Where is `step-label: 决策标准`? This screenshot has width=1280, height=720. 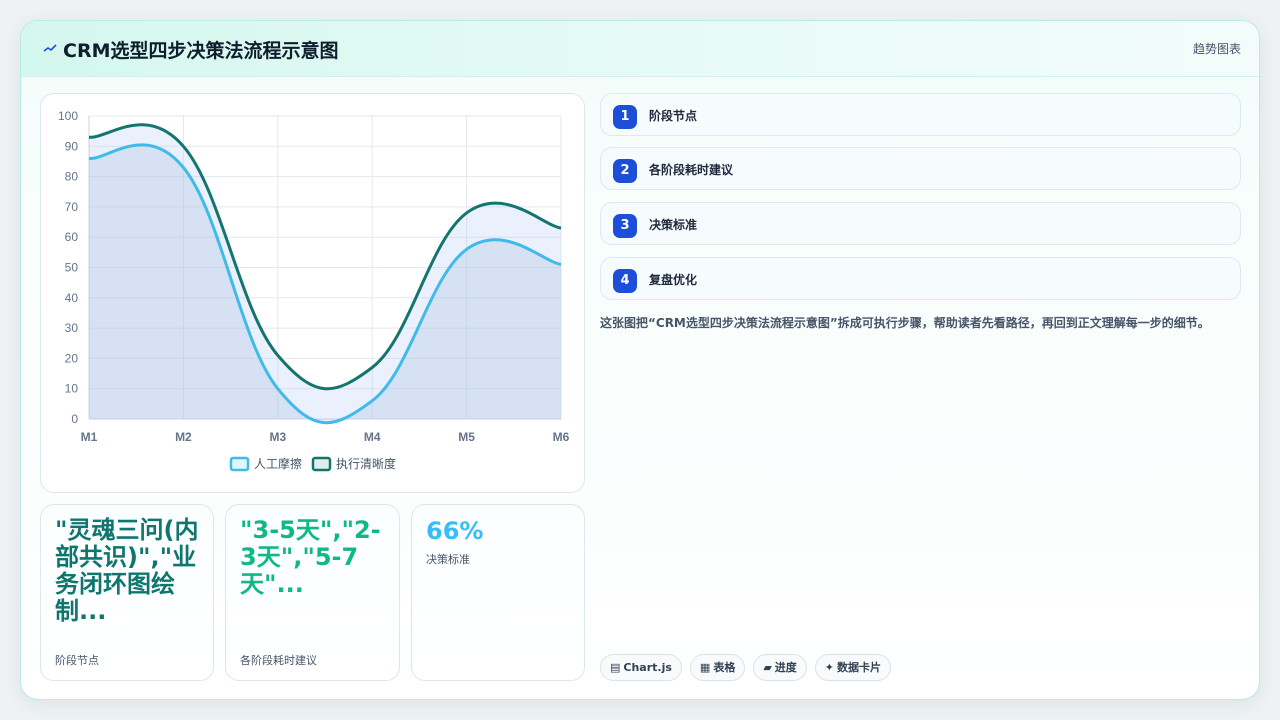
step-label: 决策标准 is located at coordinates (673, 225).